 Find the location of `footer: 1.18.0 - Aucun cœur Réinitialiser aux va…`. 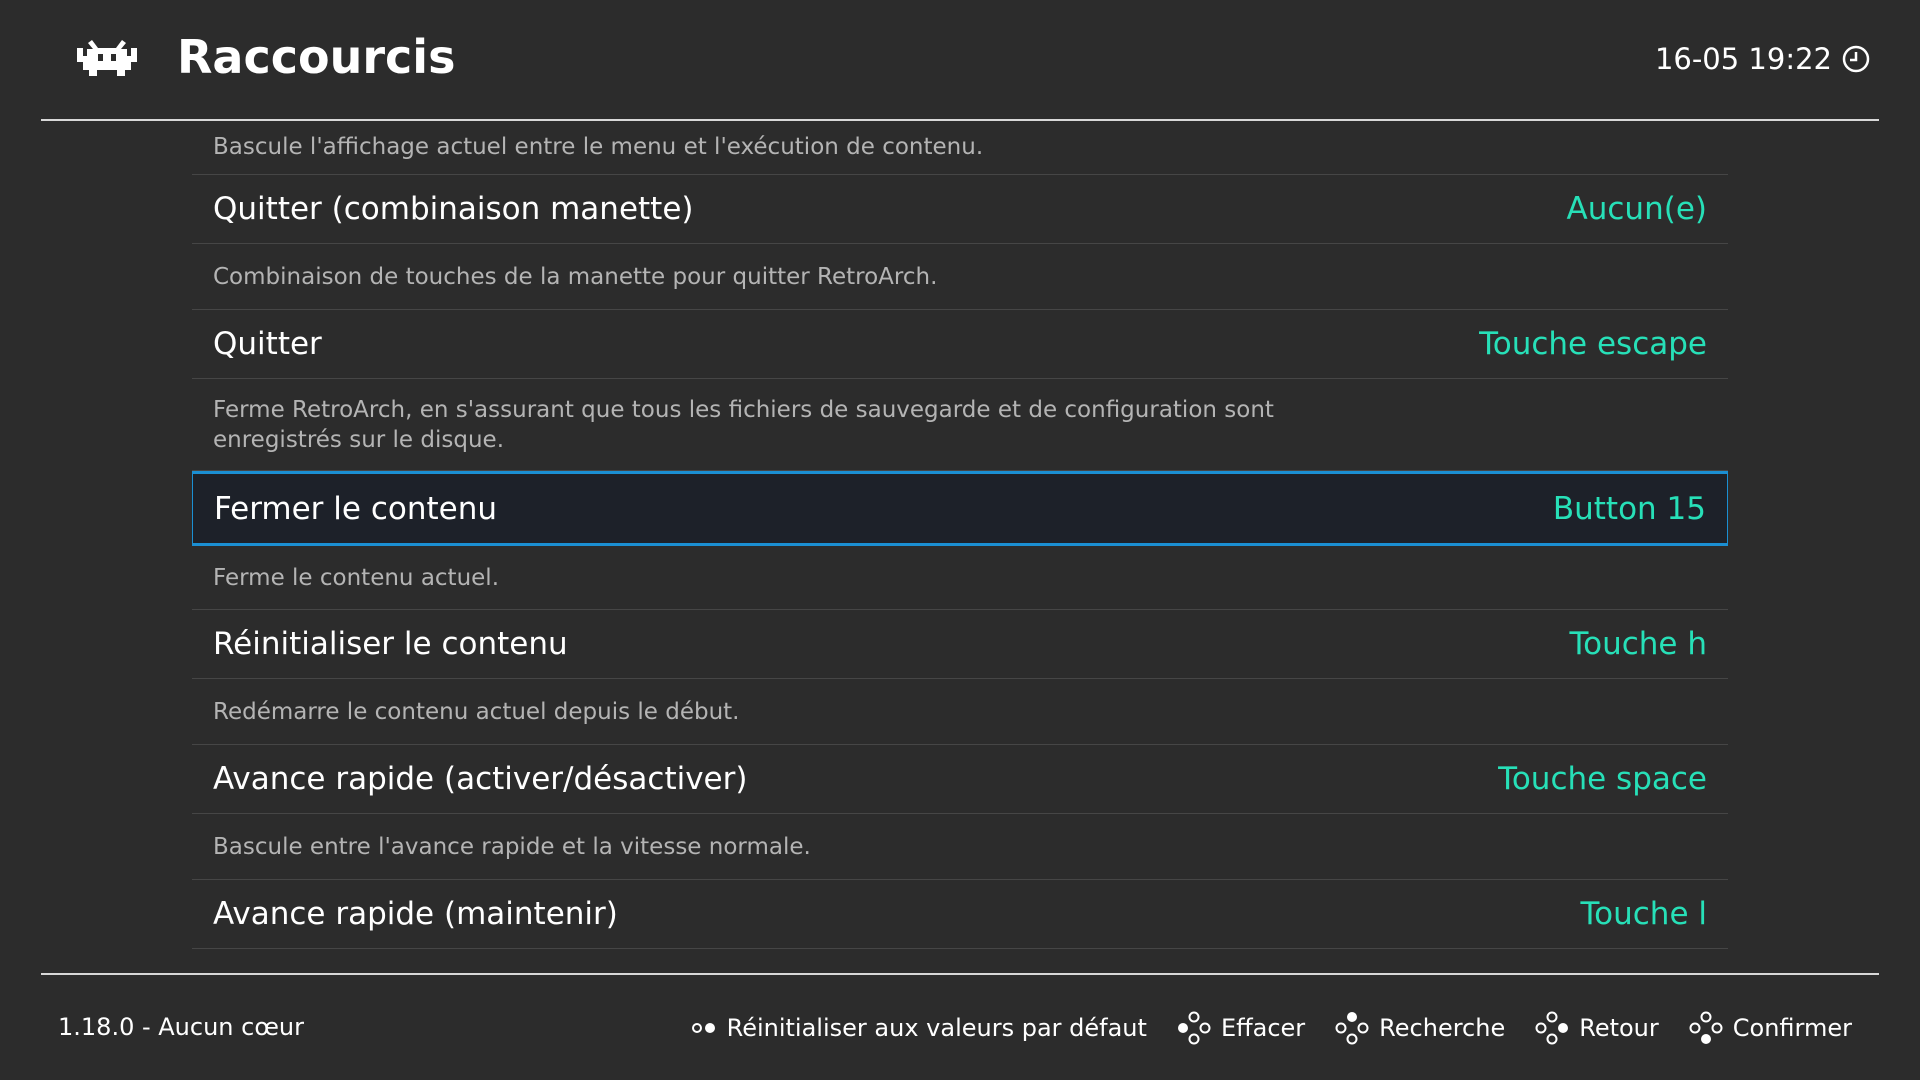

footer: 1.18.0 - Aucun cœur Réinitialiser aux va… is located at coordinates (960, 1027).